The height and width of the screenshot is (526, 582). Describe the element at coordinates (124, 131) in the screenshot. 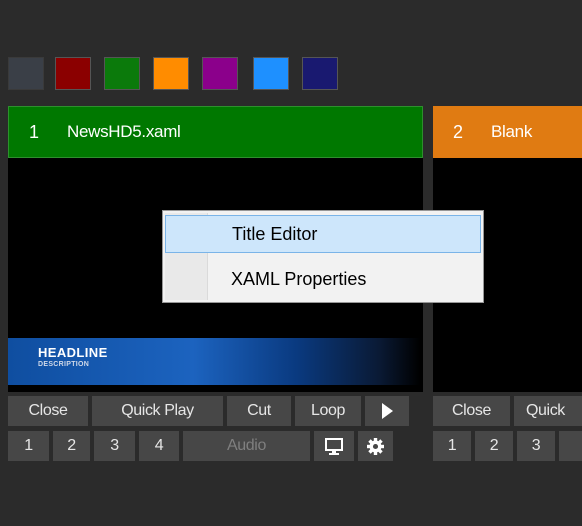

I see `preview-1-name: NewsHD5.xaml` at that location.